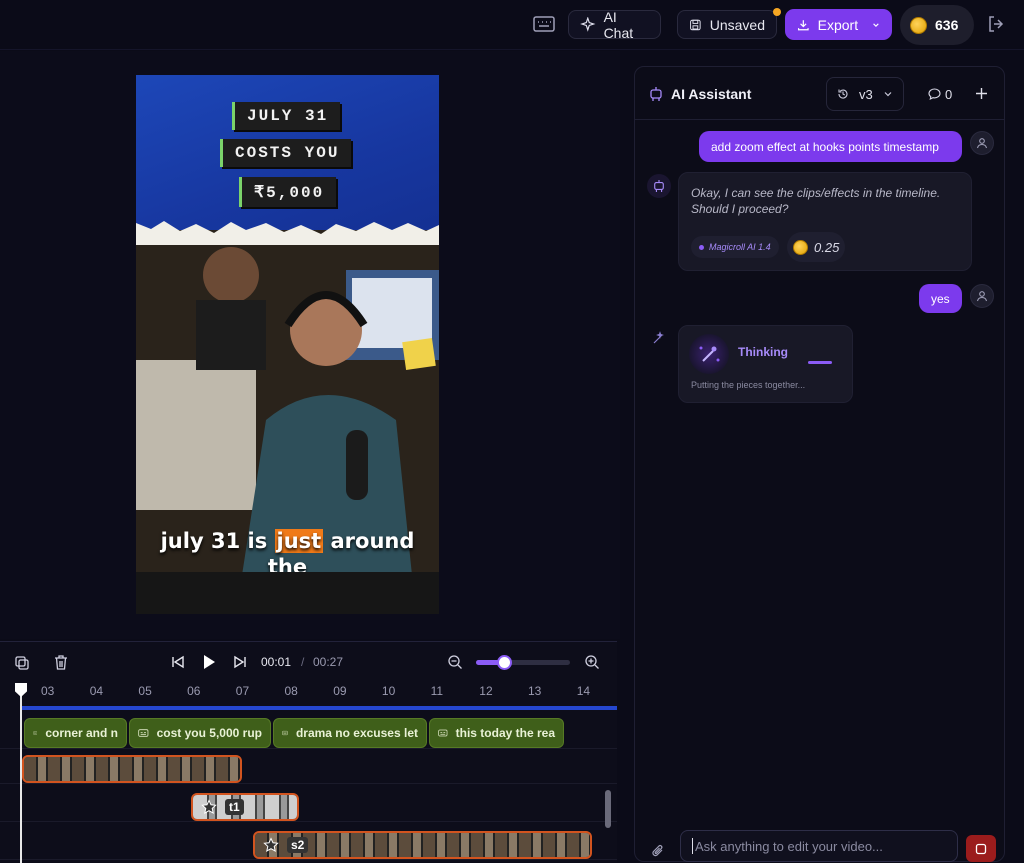 The image size is (1024, 863). Describe the element at coordinates (701, 247) in the screenshot. I see `model-dot` at that location.